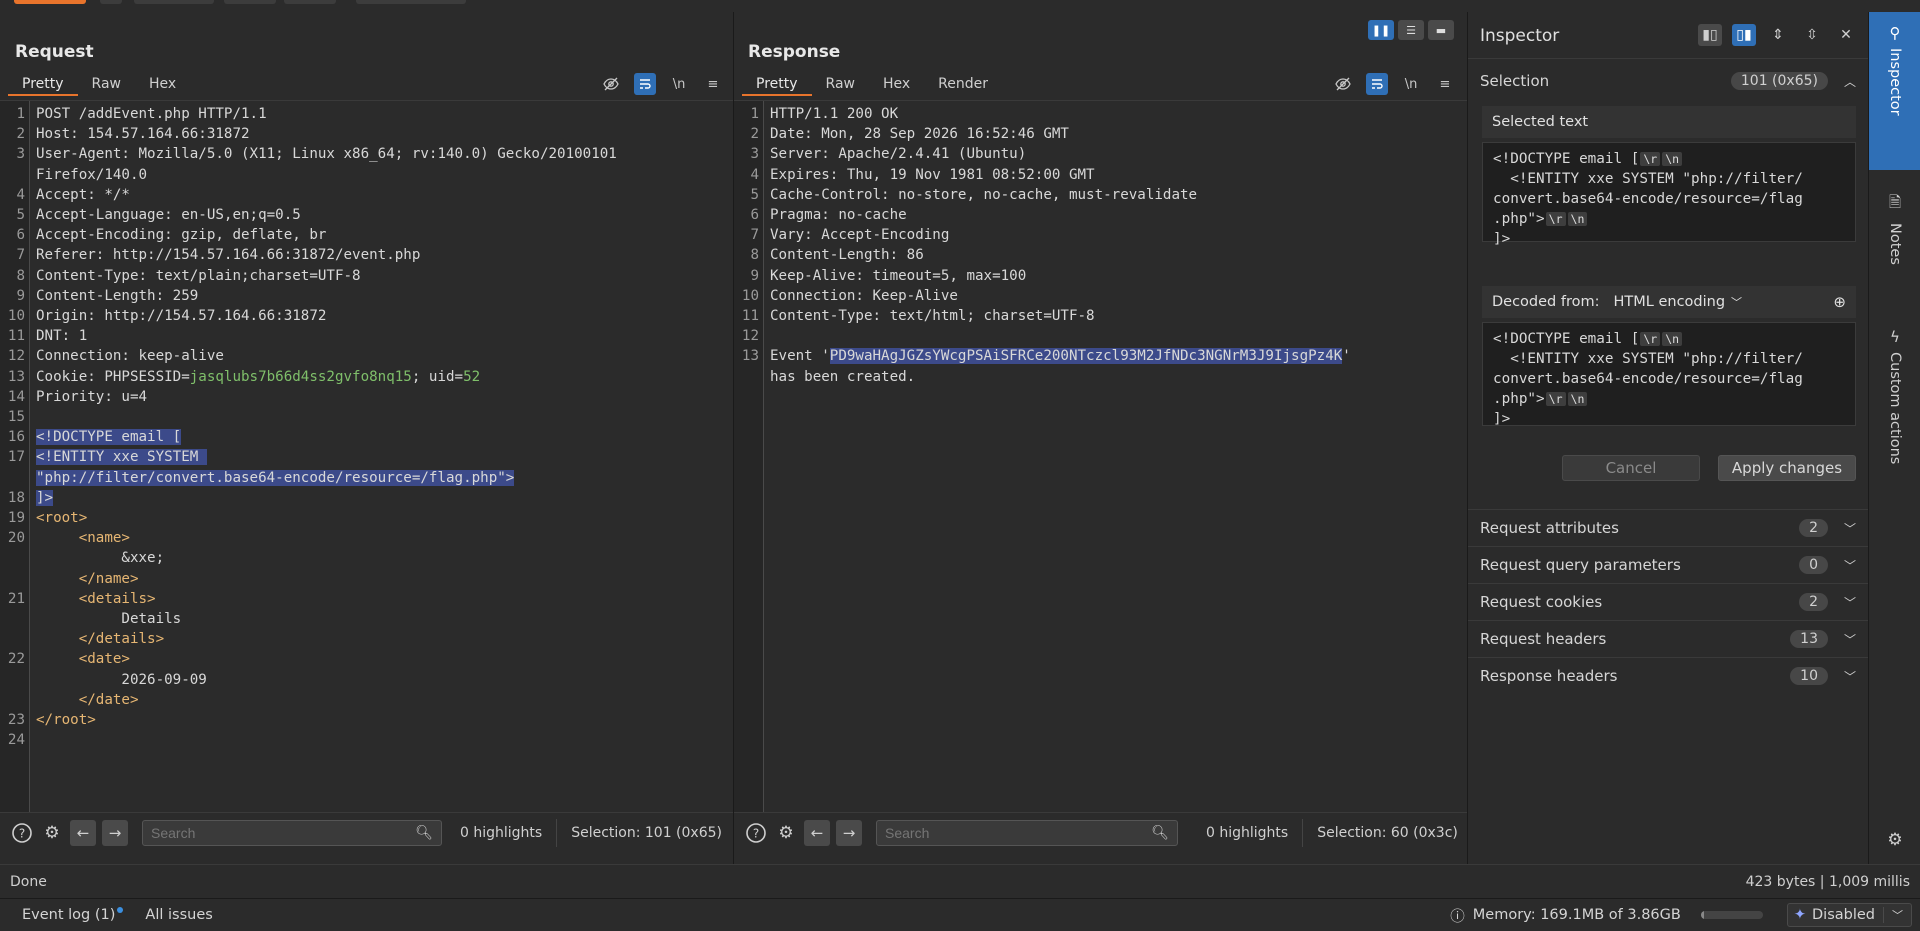 This screenshot has height=931, width=1920. I want to click on response-stats: 423 bytes | 1,009 millis, so click(1827, 881).